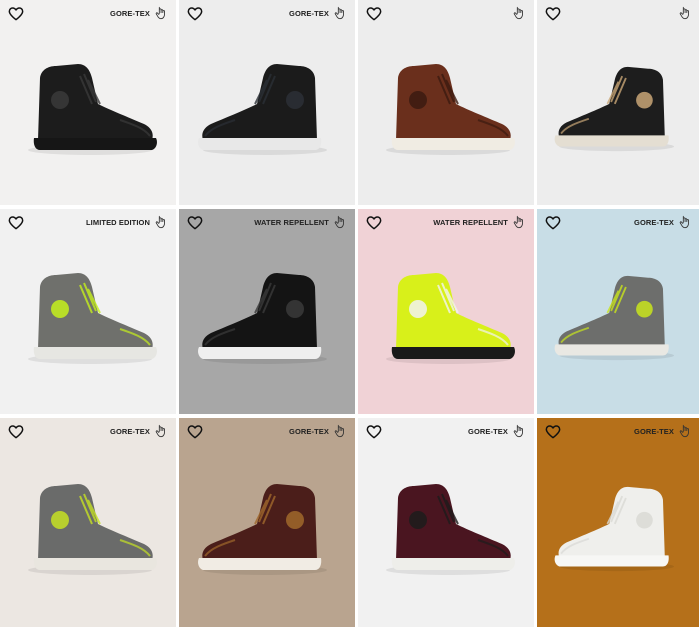 The width and height of the screenshot is (699, 629). I want to click on product-card: LIMITED EDITION, so click(88, 311).